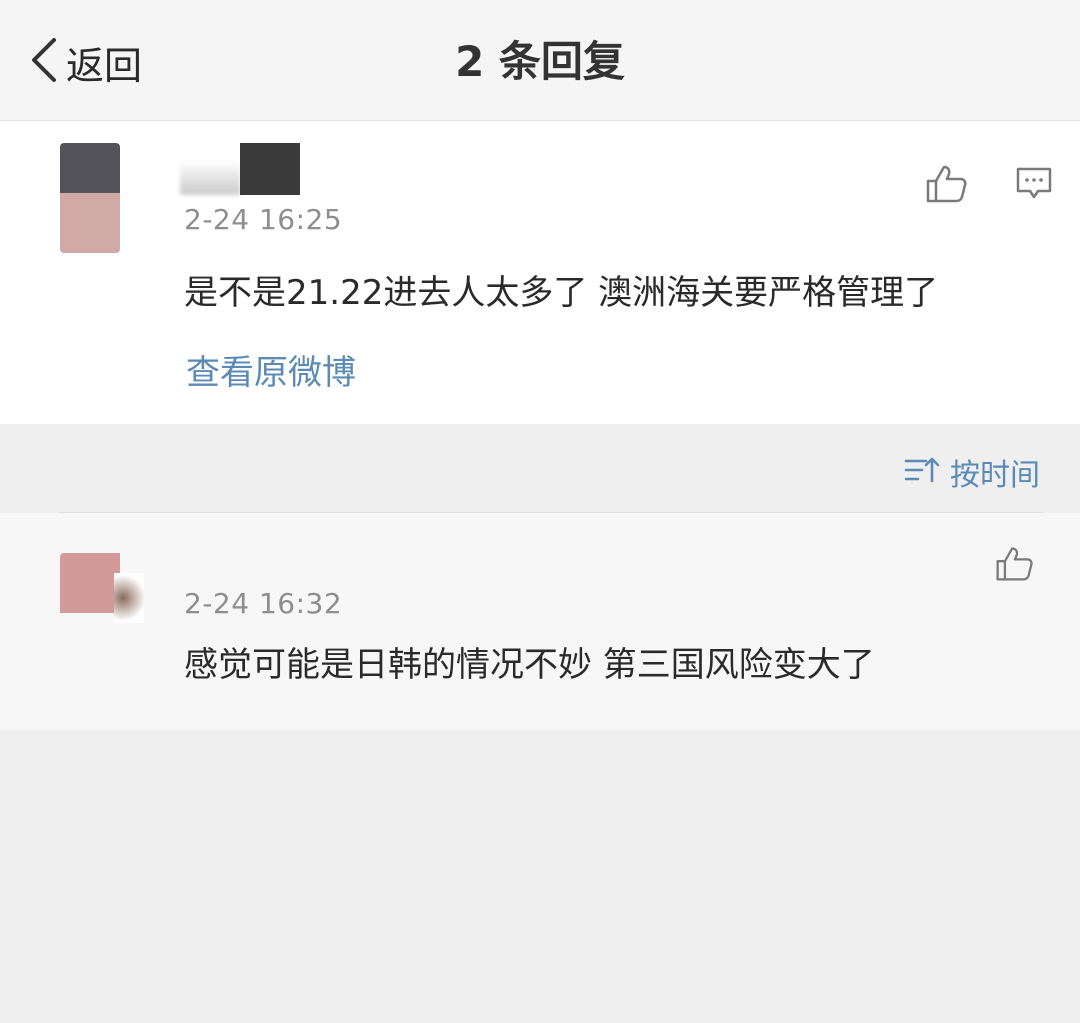 Image resolution: width=1080 pixels, height=1023 pixels. Describe the element at coordinates (271, 369) in the screenshot. I see `view-original-weibo-link: 查看原微博` at that location.